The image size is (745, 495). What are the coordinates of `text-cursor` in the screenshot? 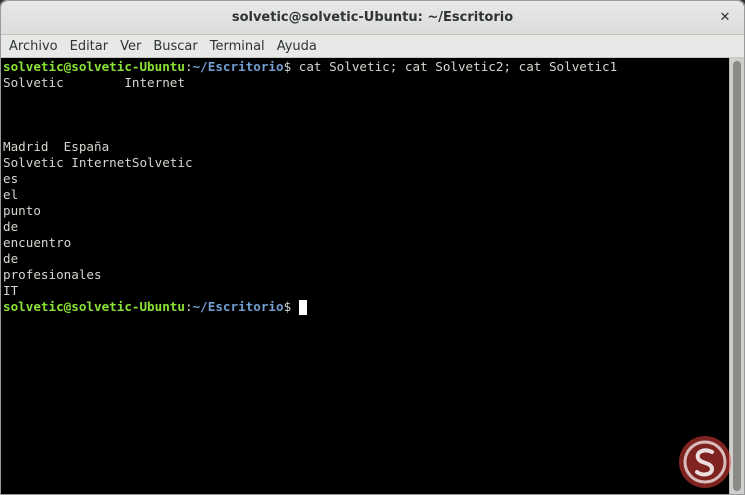 It's located at (303, 307).